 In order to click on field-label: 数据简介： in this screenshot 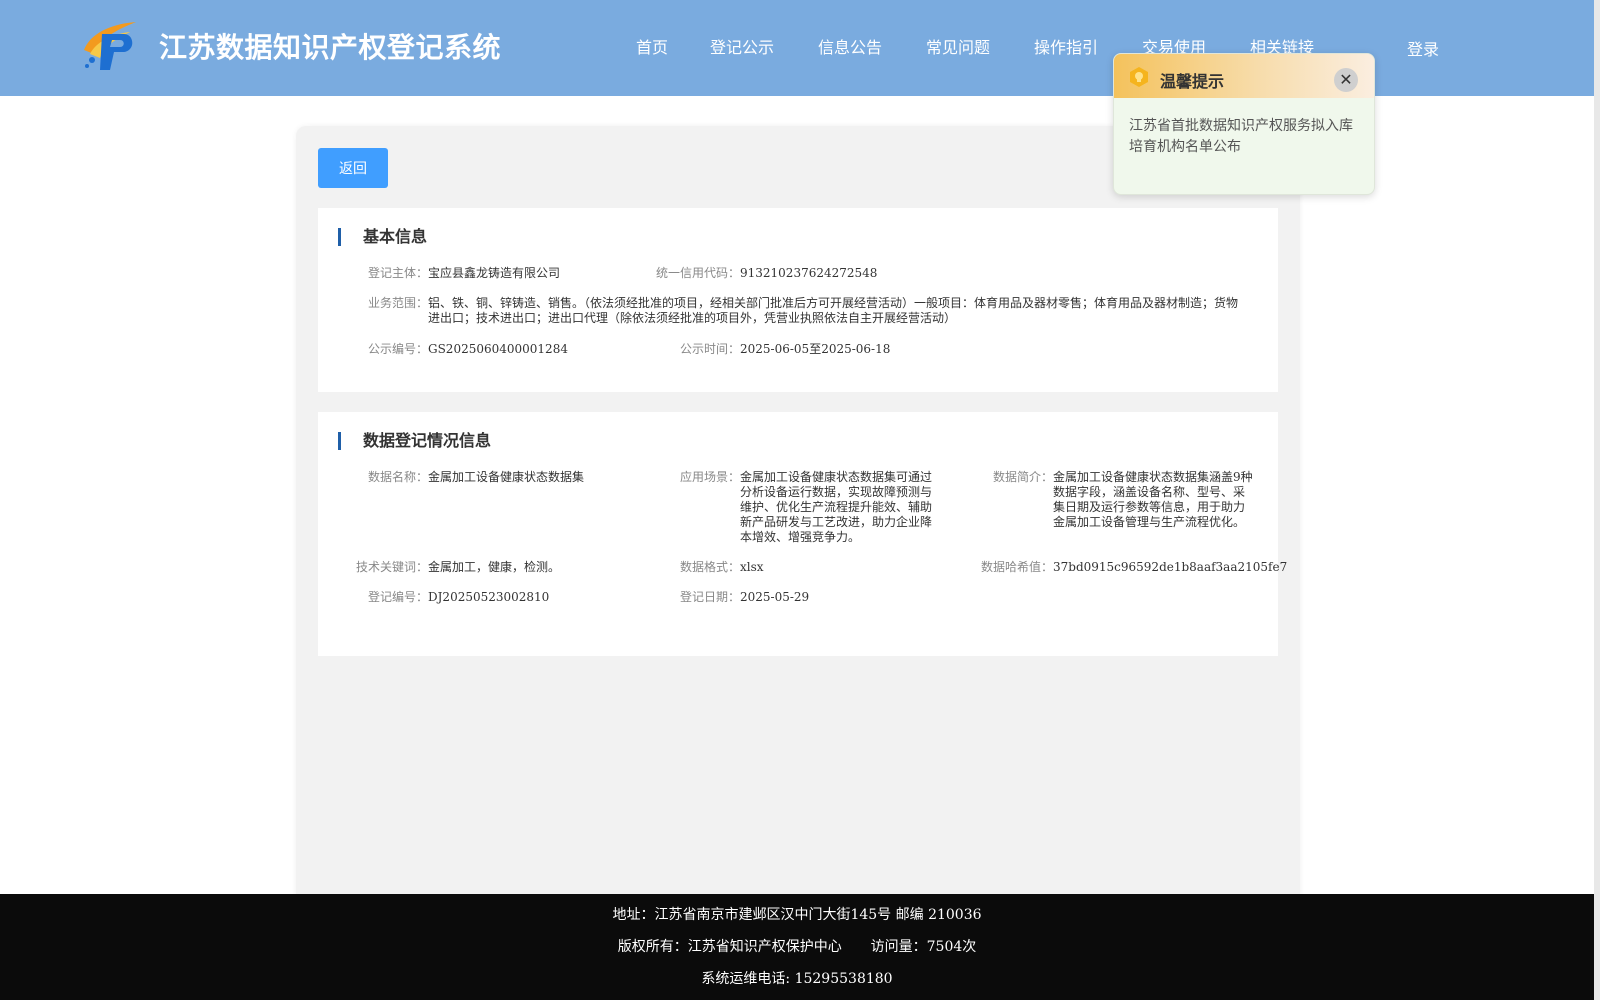, I will do `click(1022, 477)`.